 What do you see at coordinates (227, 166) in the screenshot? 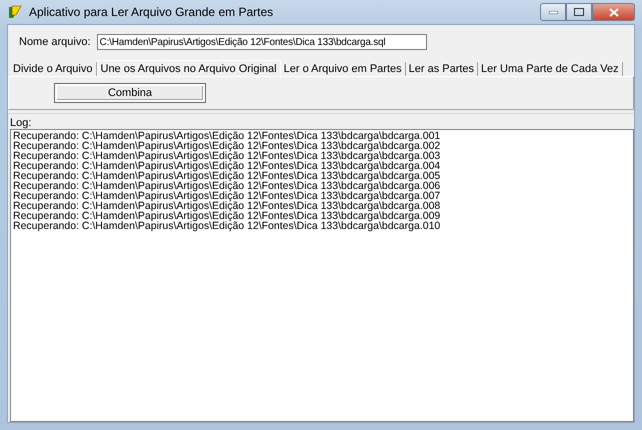
I see `log-line: Recuperando: C:\Hamden\Papirus\Artigos\Edição 12\Fontes\Dica 133\bdcarga\bdcarga.004` at bounding box center [227, 166].